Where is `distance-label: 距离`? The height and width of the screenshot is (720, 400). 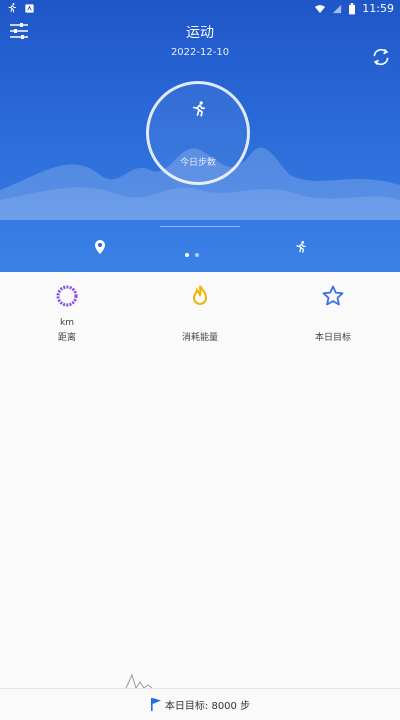
distance-label: 距离 is located at coordinates (66, 338).